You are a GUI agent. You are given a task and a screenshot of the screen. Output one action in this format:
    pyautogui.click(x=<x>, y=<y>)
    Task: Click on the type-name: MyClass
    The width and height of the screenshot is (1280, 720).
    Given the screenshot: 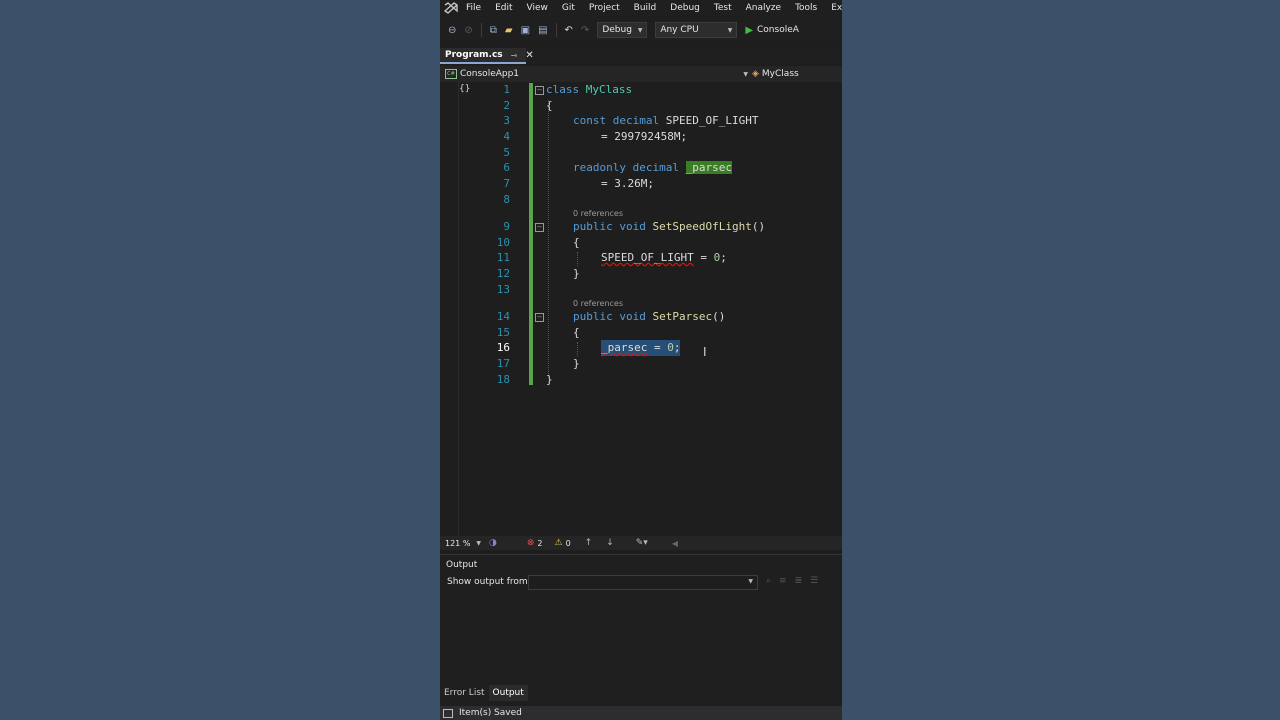 What is the action you would take?
    pyautogui.click(x=780, y=74)
    